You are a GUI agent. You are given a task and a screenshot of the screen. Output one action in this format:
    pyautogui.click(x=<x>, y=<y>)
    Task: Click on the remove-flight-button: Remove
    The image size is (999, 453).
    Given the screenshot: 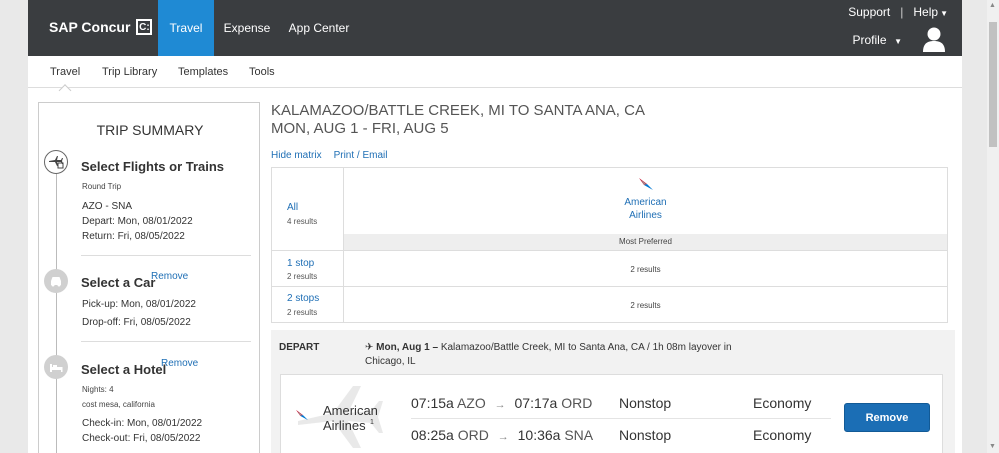 What is the action you would take?
    pyautogui.click(x=887, y=417)
    